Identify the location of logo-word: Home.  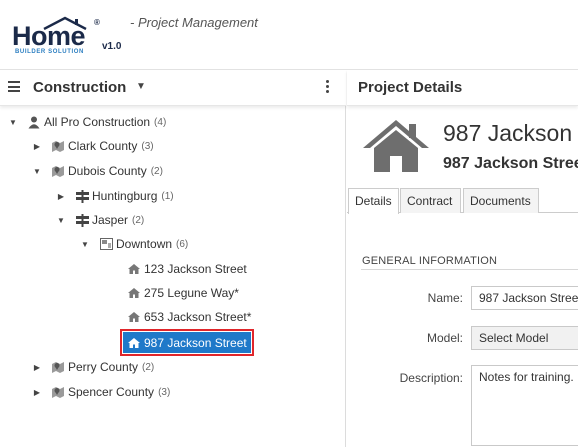
(49, 36).